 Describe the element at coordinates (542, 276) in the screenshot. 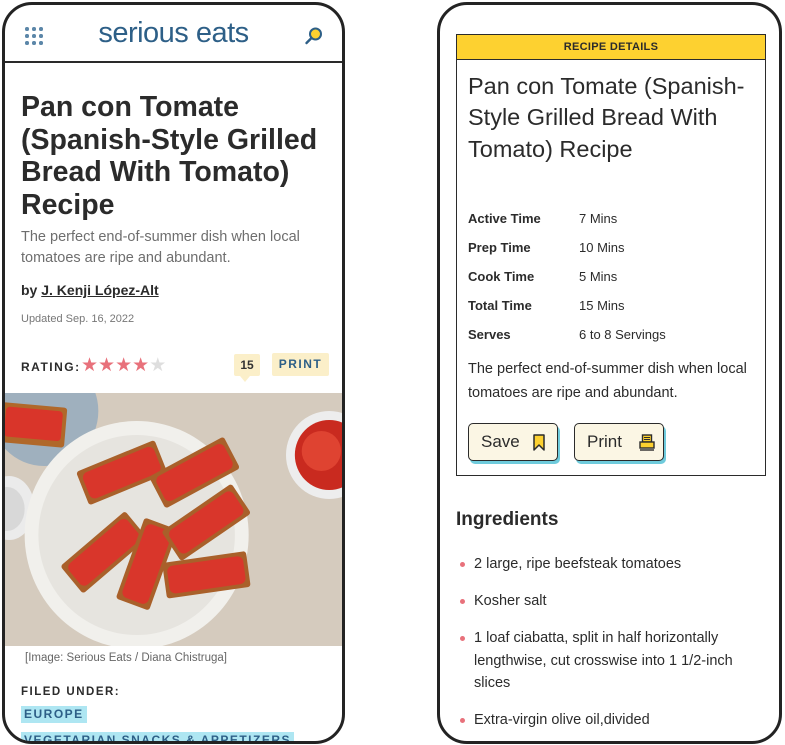

I see `meta-row-cook-time: Cook Time 5 Mins` at that location.